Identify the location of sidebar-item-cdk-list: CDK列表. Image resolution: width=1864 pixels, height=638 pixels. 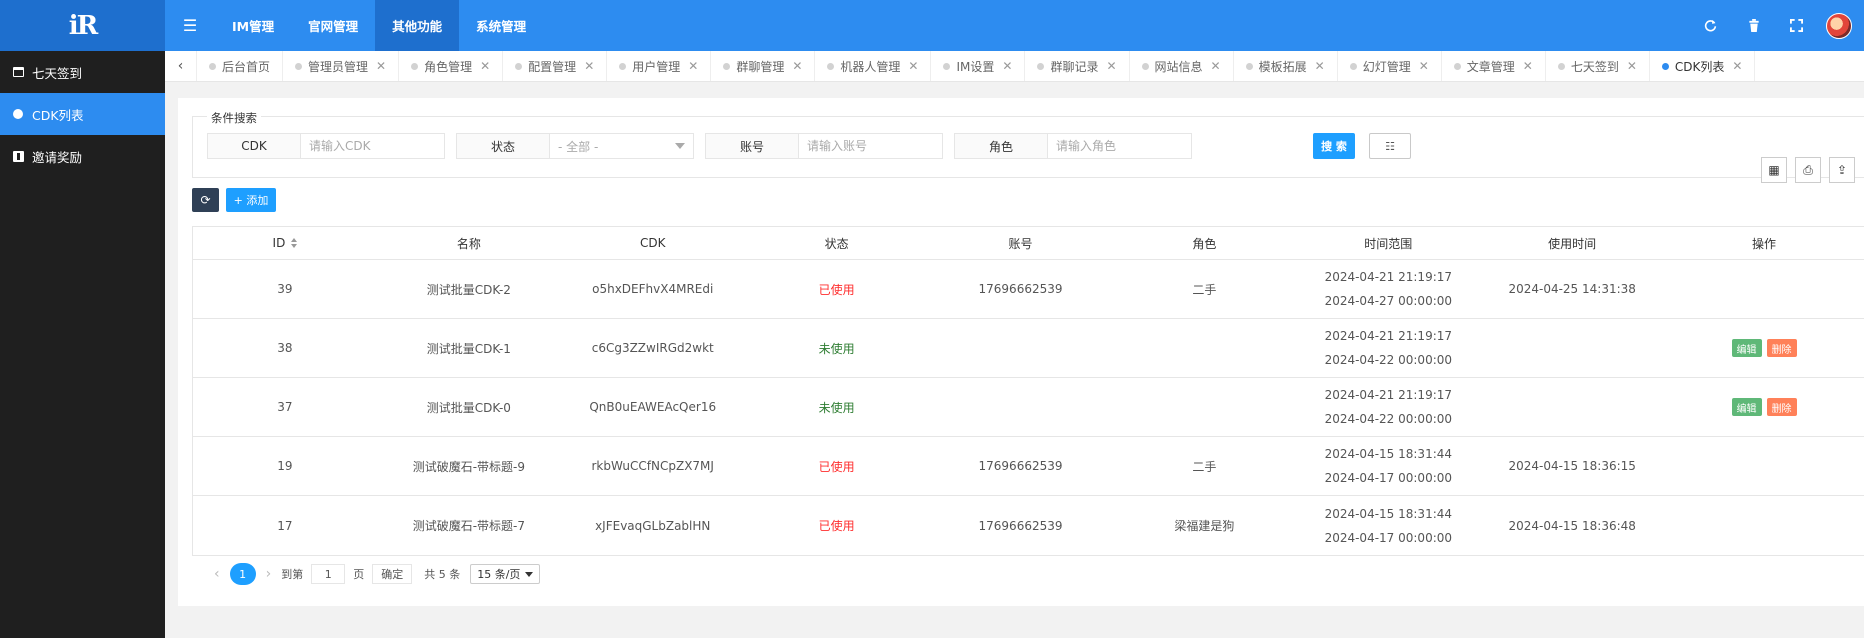
(82, 114).